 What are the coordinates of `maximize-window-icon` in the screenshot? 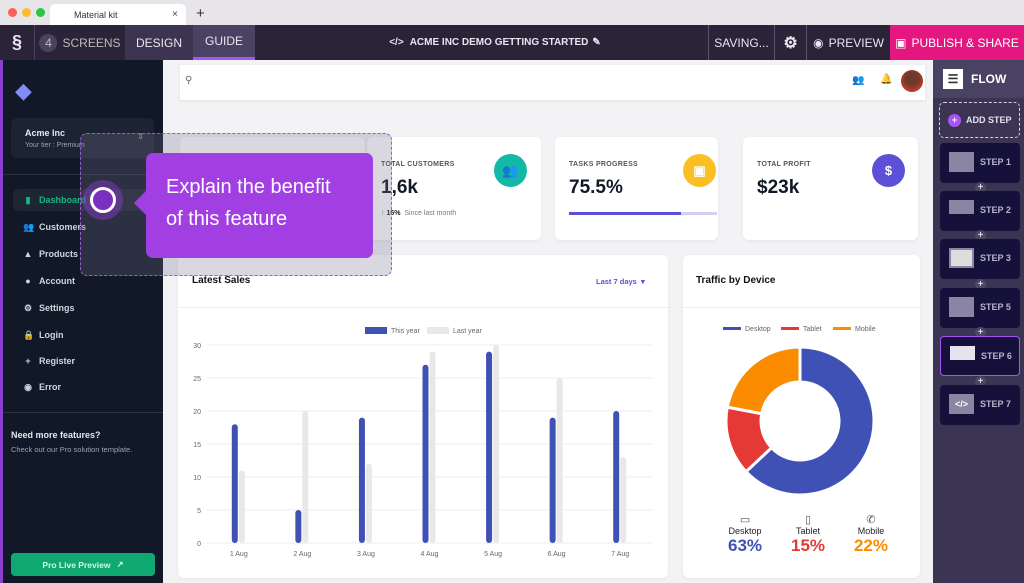 It's located at (40, 12).